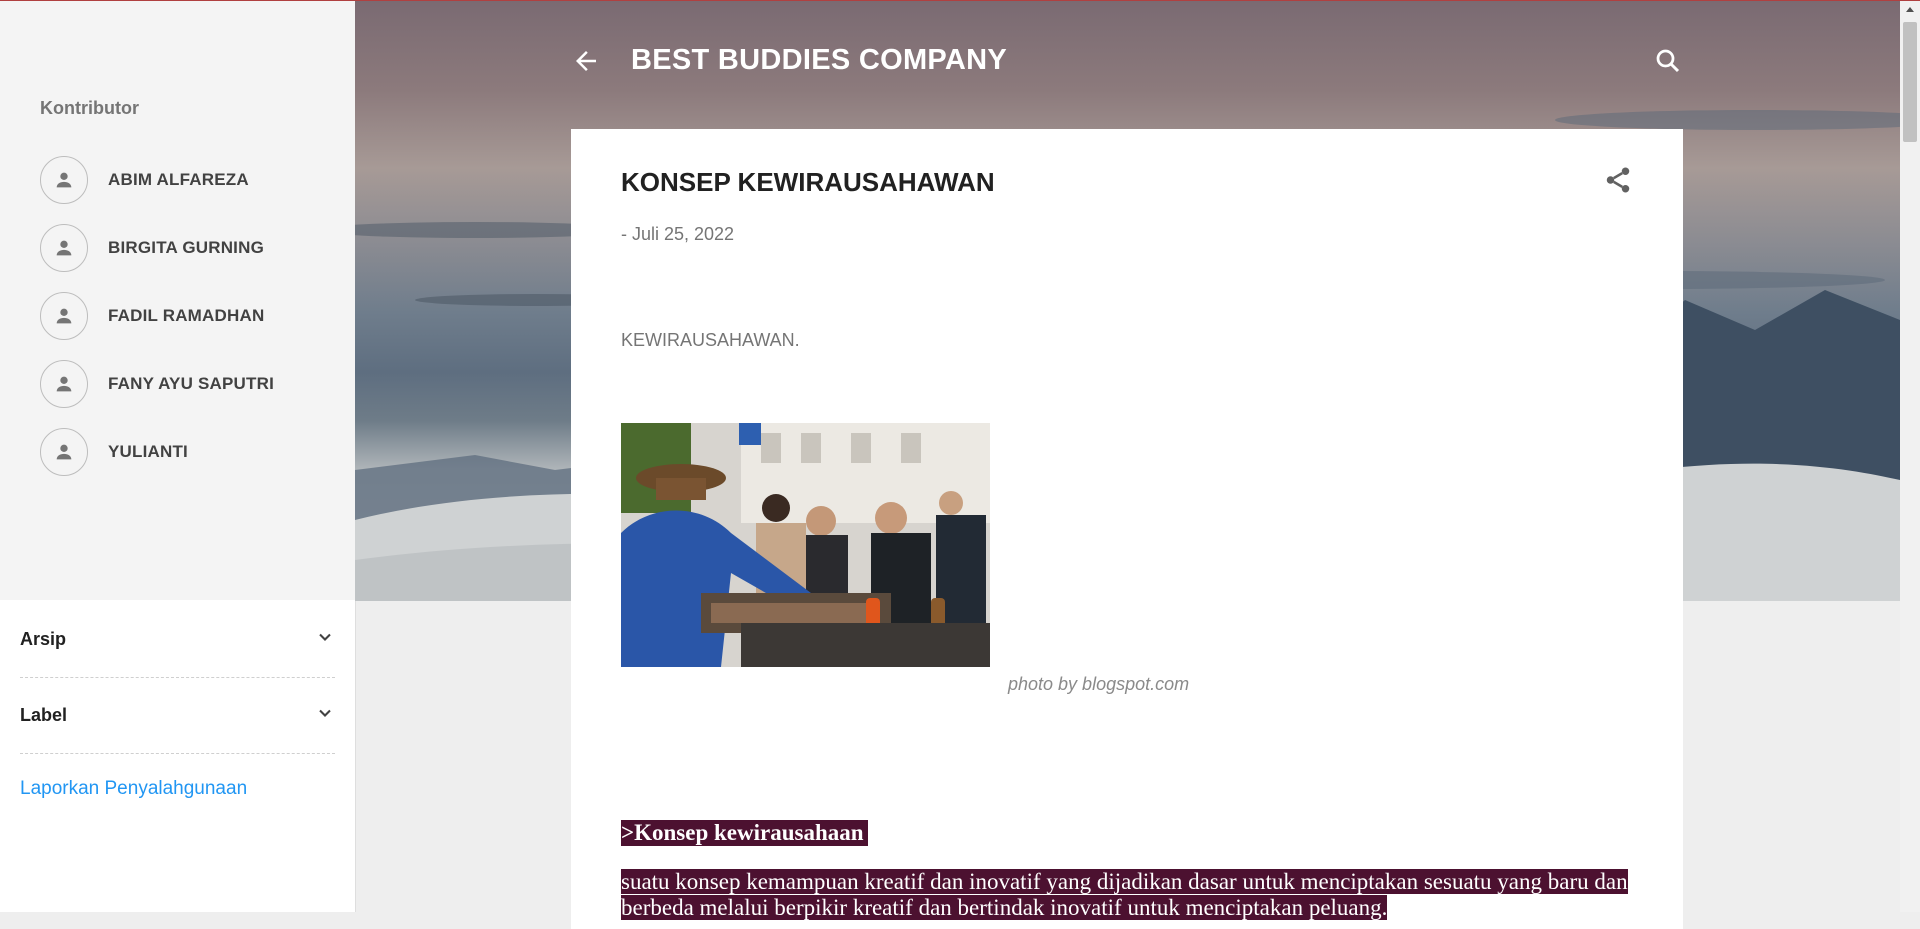  I want to click on contributor-item: BIRGITA GURNING, so click(157, 248).